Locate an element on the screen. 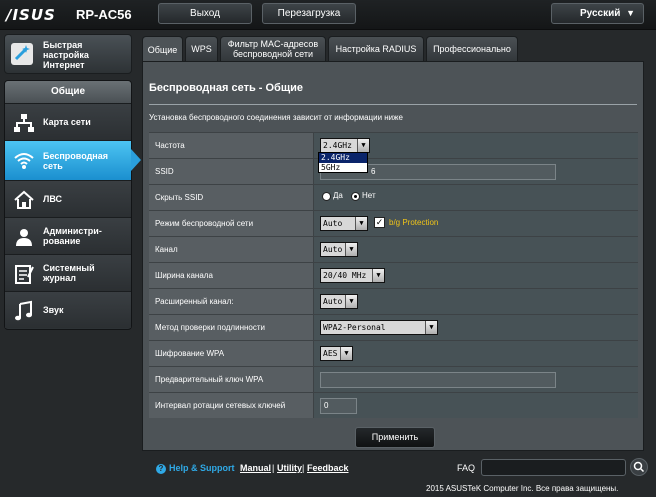  faq-search-button is located at coordinates (639, 467).